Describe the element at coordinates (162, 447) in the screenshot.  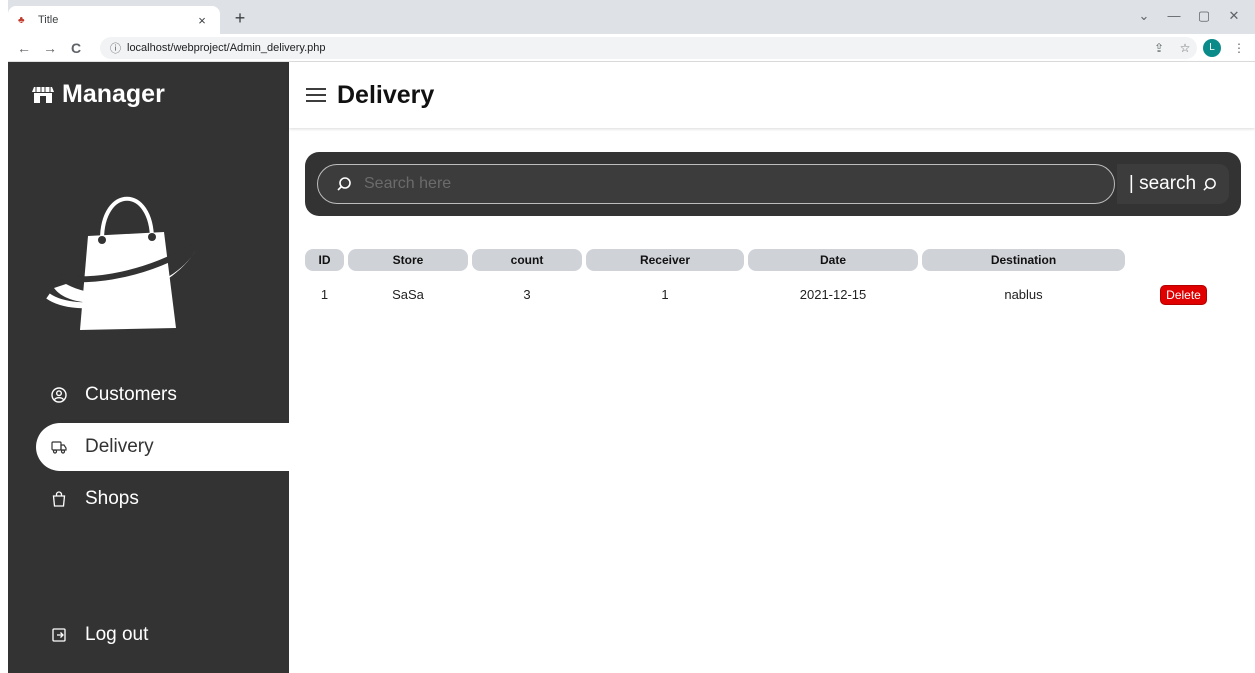
I see `sidebar-item-delivery: Delivery` at that location.